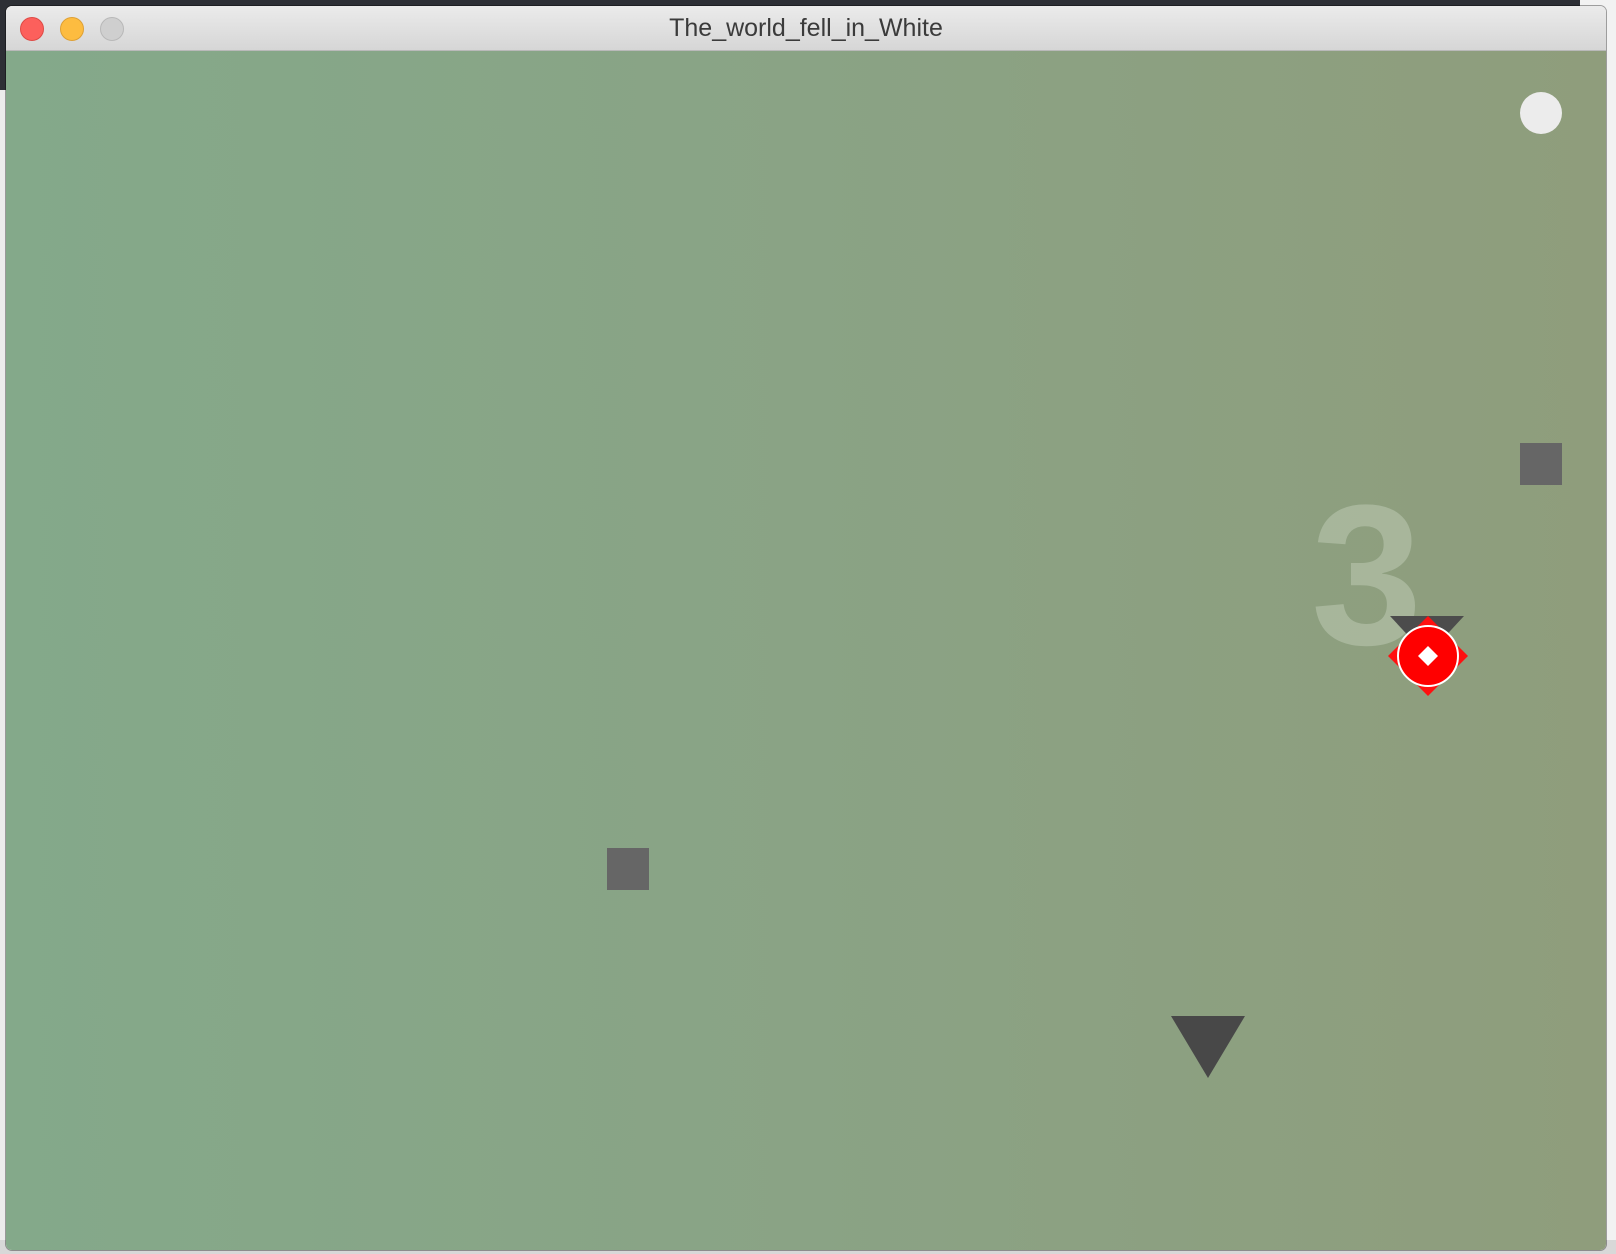  I want to click on player-icon, so click(1428, 656).